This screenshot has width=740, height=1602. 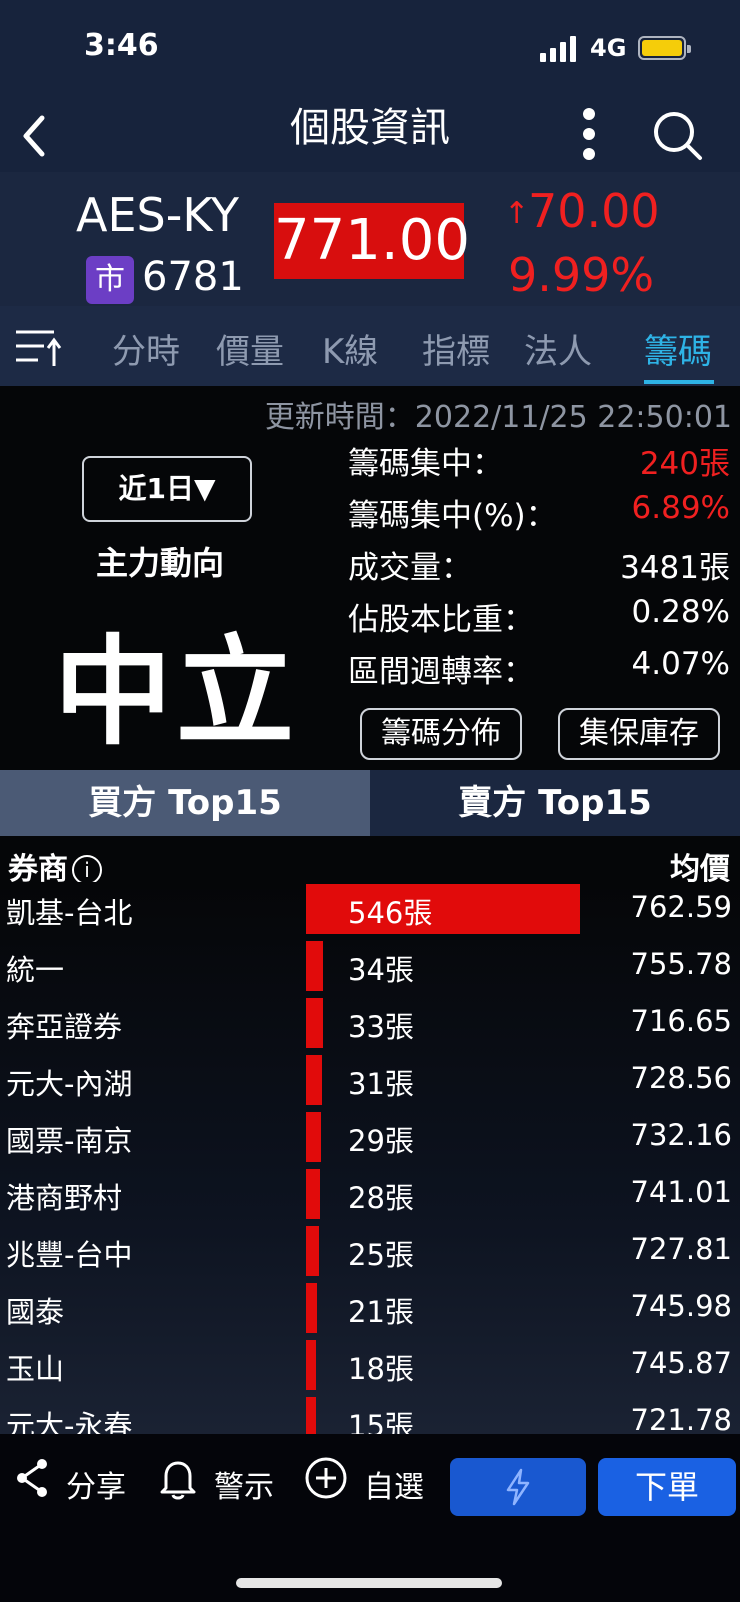 What do you see at coordinates (39, 348) in the screenshot?
I see `sort-menu-icon` at bounding box center [39, 348].